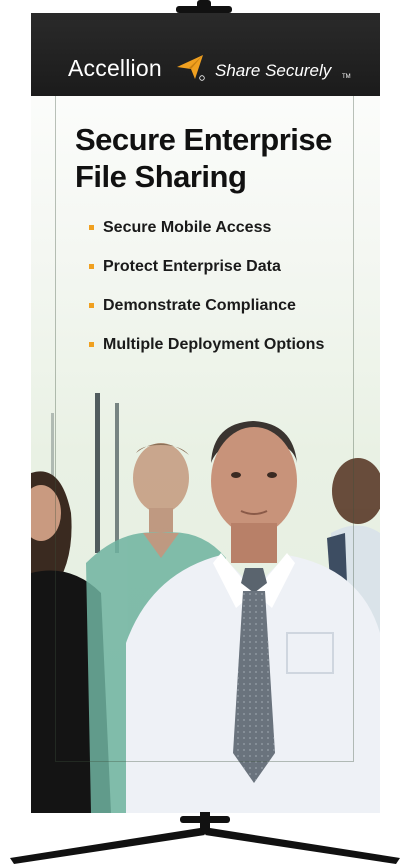 The width and height of the screenshot is (410, 865). What do you see at coordinates (192, 266) in the screenshot?
I see `feature-label: Protect Enterprise Data` at bounding box center [192, 266].